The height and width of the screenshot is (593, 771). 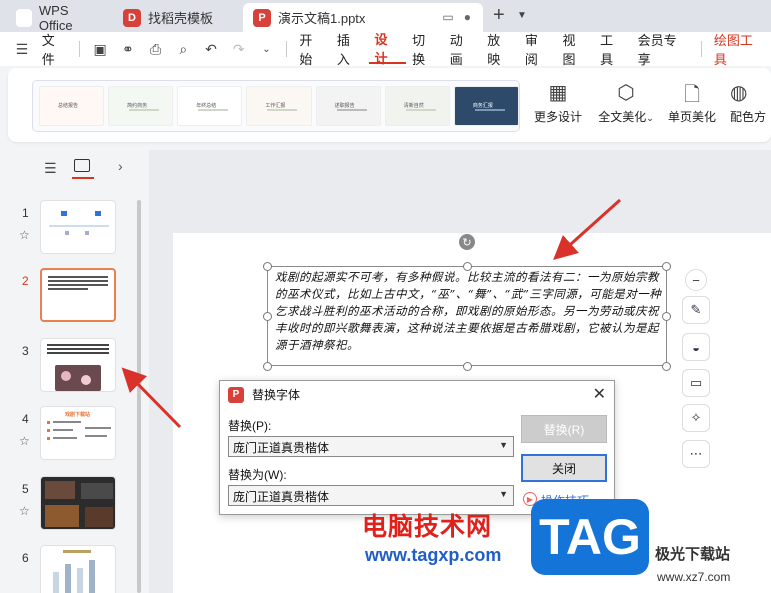 I want to click on replace-button: 替换(R), so click(x=564, y=429).